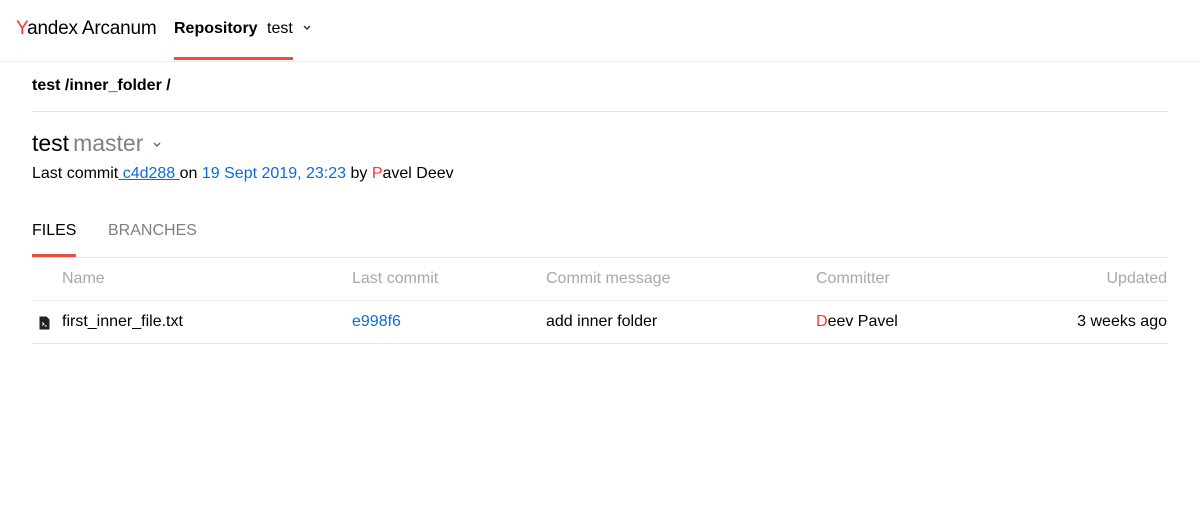  What do you see at coordinates (148, 173) in the screenshot?
I see `commit-hash-link: c4d288` at bounding box center [148, 173].